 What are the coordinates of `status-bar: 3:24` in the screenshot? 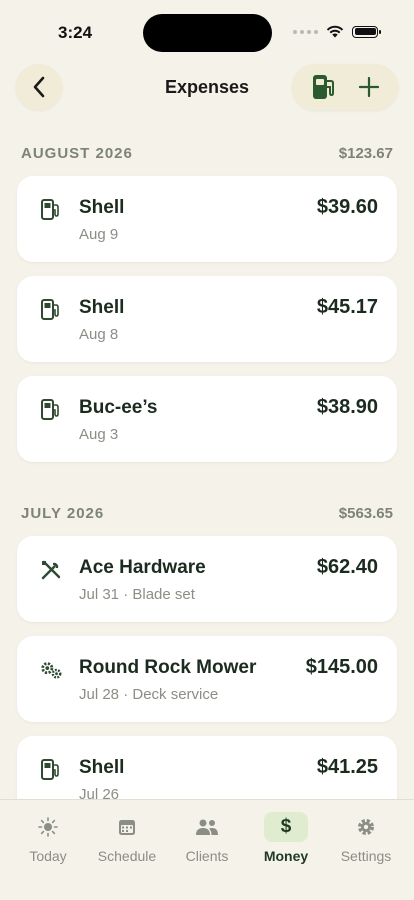 It's located at (207, 30).